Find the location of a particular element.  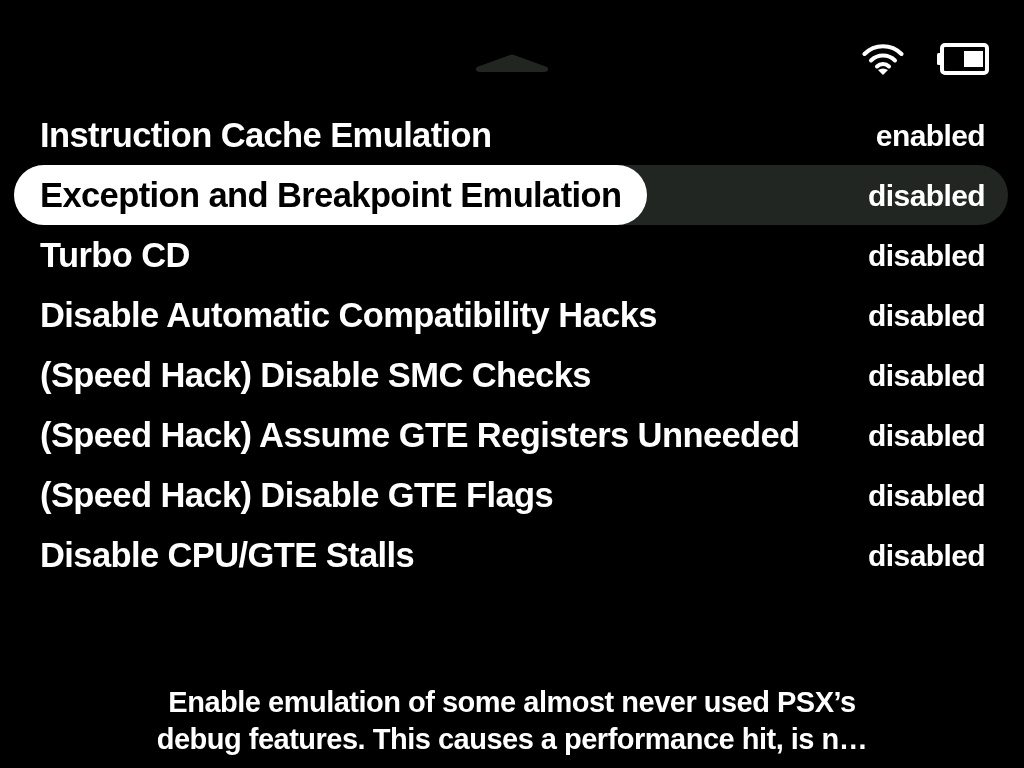

selection-bar: Exception and Breakpoint Emulation disabled is located at coordinates (511, 195).